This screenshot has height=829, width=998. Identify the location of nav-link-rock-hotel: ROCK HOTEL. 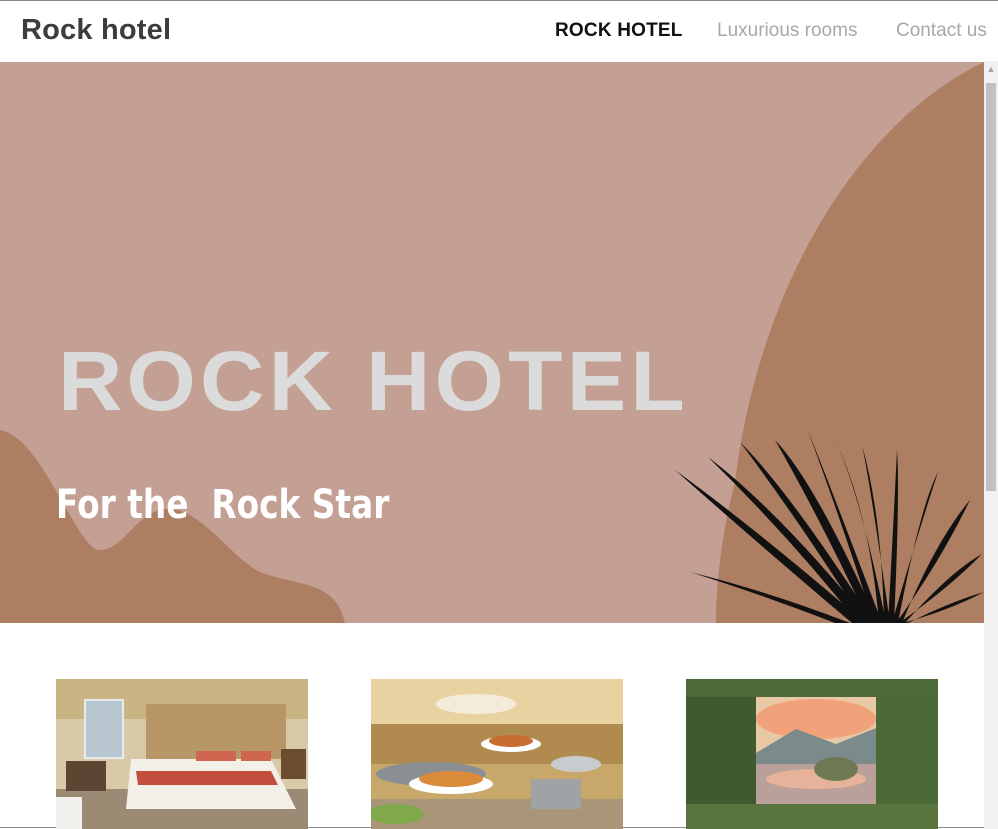
(619, 31).